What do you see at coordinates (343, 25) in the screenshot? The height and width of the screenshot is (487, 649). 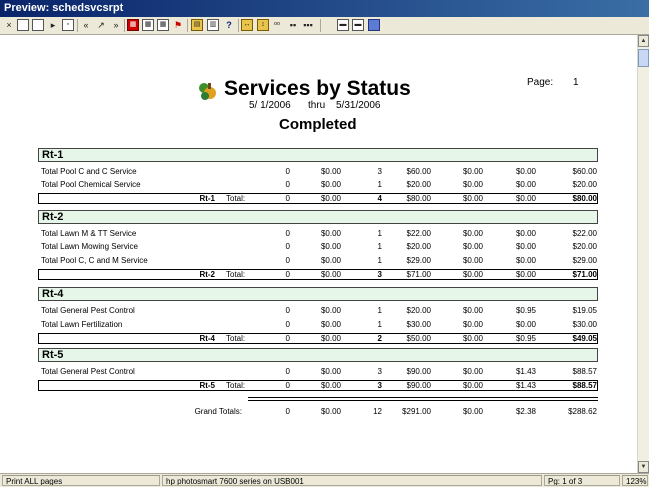 I see `print-icon: ▬` at bounding box center [343, 25].